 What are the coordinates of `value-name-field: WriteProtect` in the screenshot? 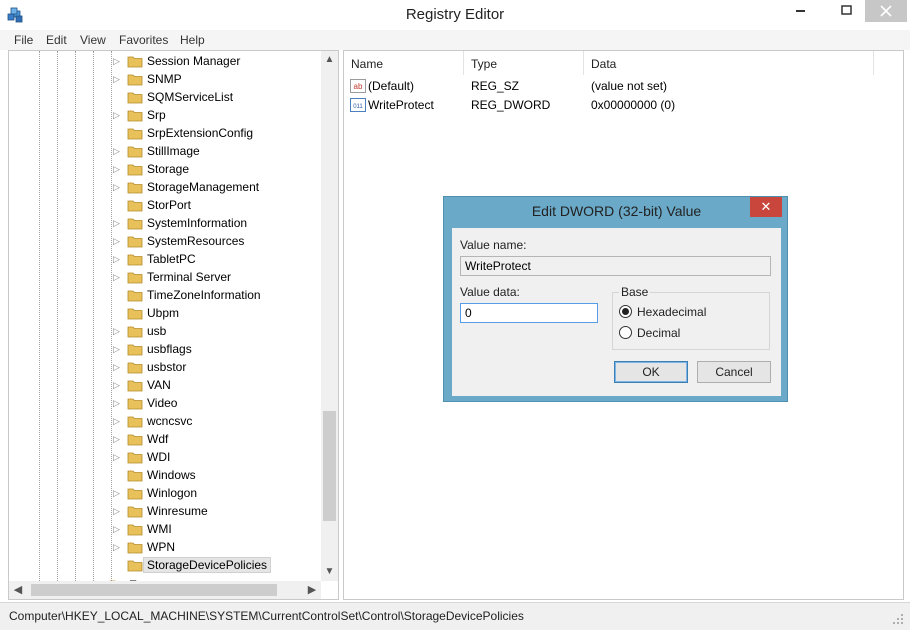 It's located at (615, 266).